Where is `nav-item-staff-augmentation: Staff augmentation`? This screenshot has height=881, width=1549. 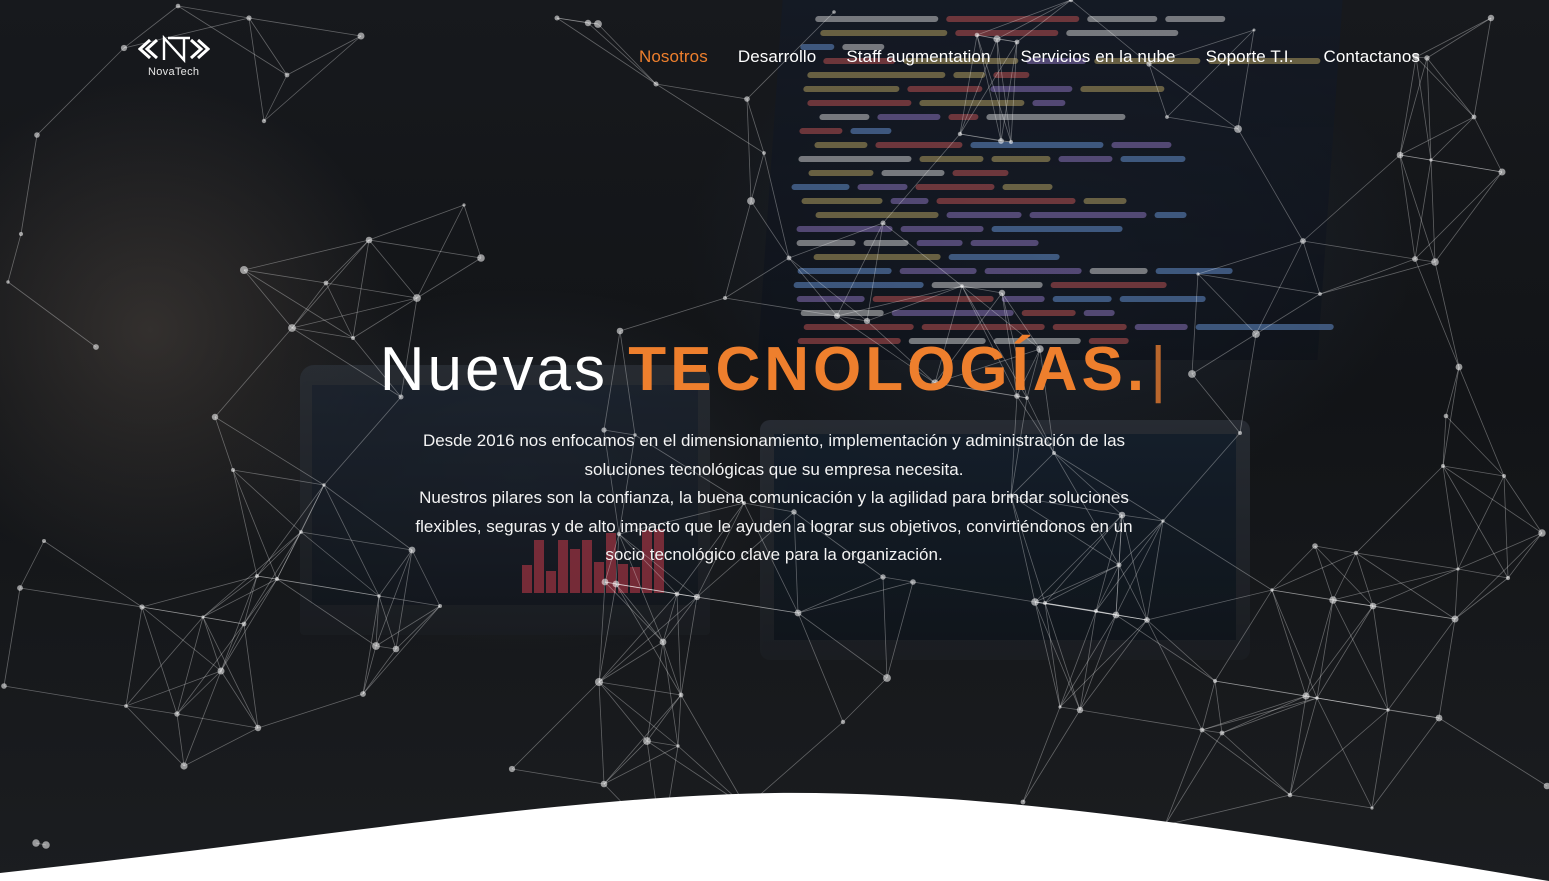
nav-item-staff-augmentation: Staff augmentation is located at coordinates (918, 57).